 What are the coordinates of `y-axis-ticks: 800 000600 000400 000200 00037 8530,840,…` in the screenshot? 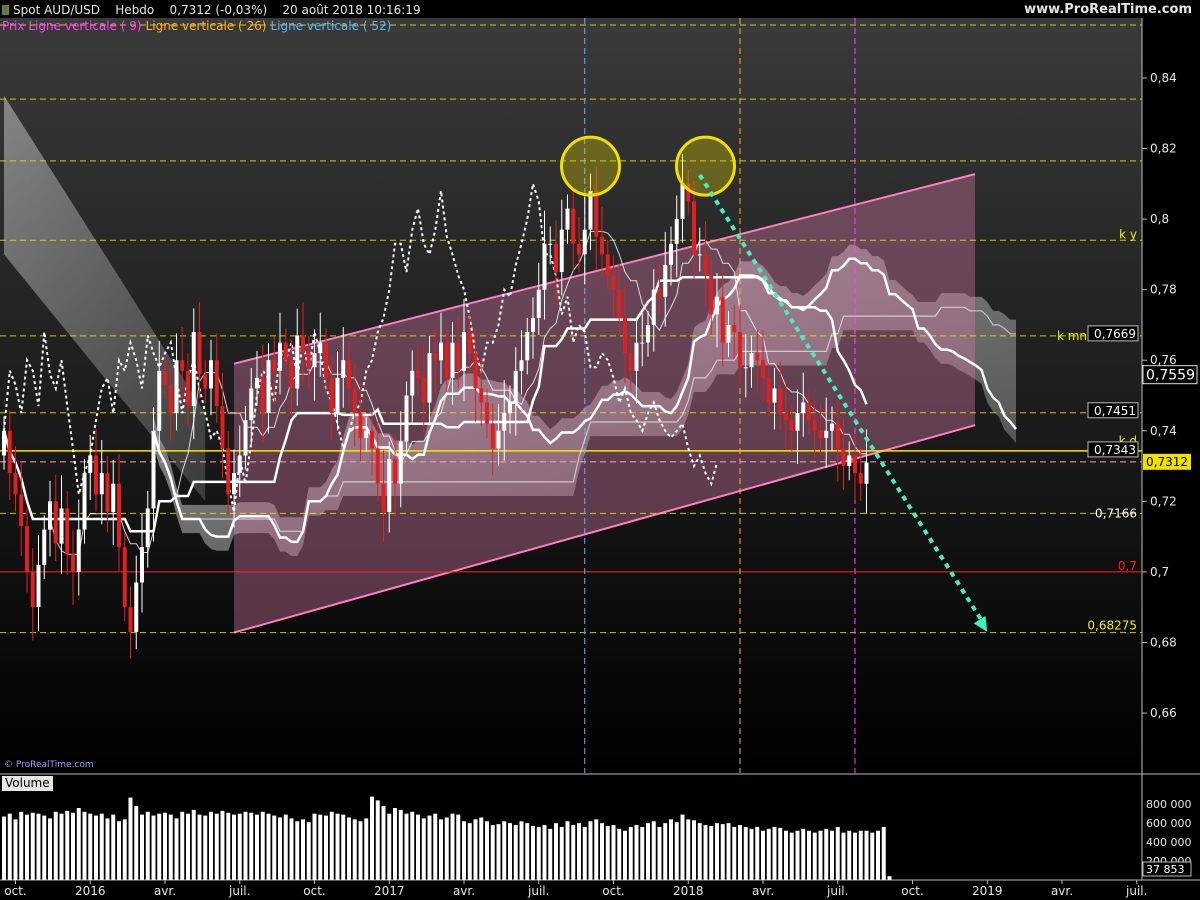 It's located at (1167, 474).